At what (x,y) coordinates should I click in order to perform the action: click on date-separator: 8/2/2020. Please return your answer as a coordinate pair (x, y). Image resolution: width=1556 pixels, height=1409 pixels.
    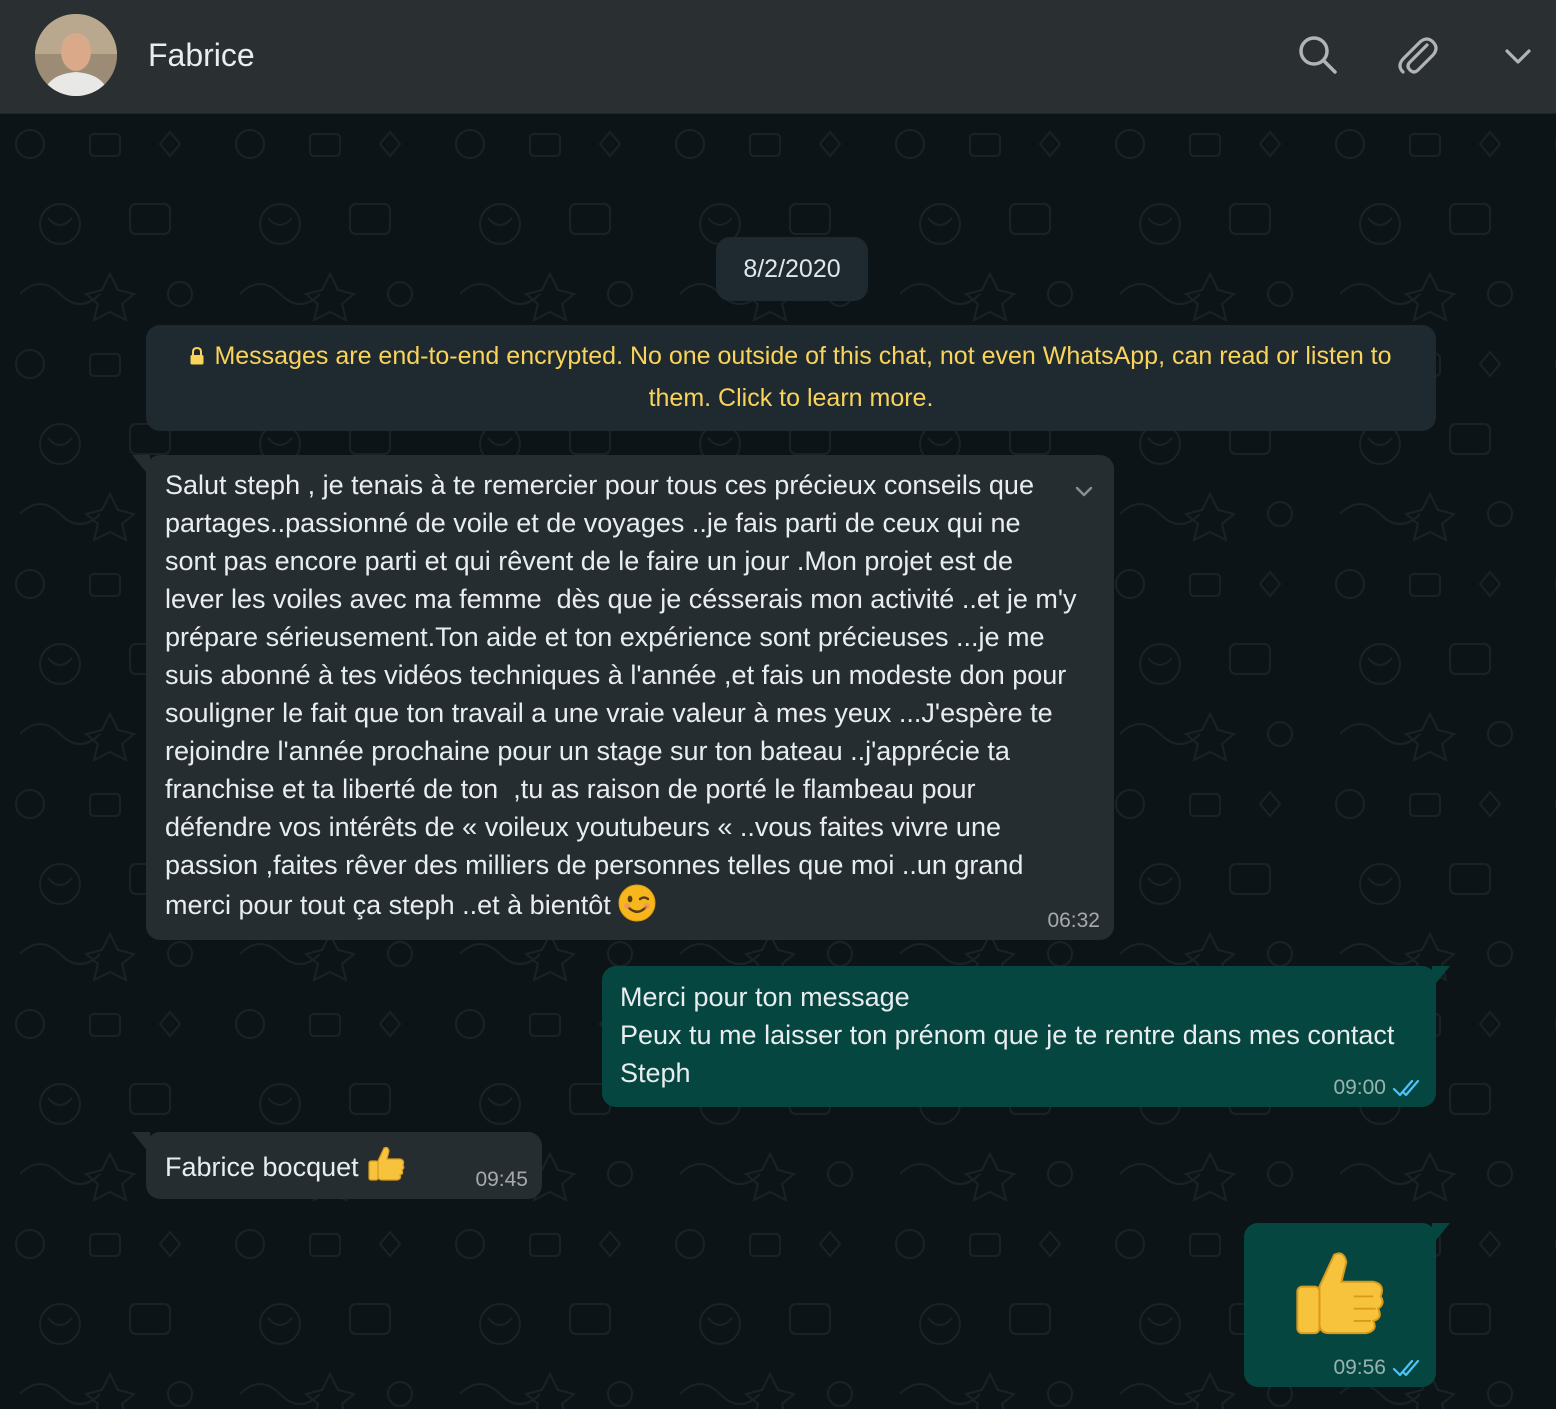
    Looking at the image, I should click on (792, 269).